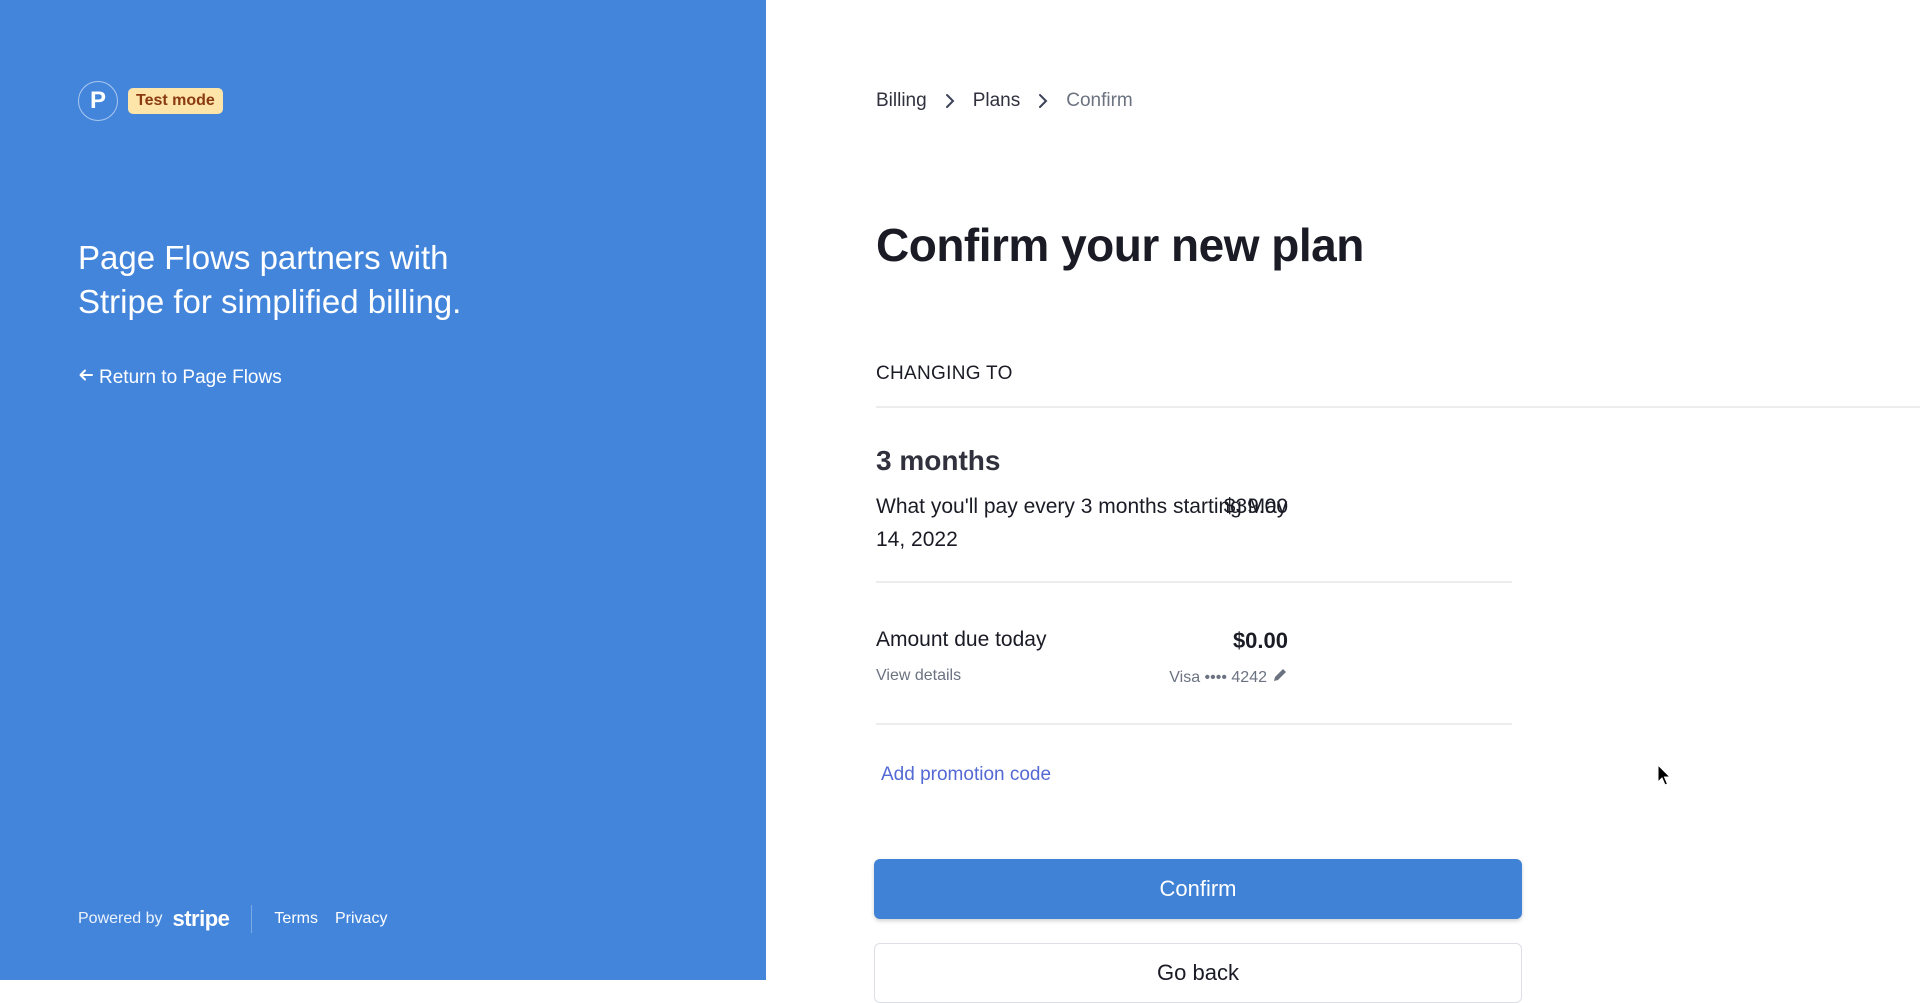 This screenshot has height=1003, width=1920. What do you see at coordinates (1198, 973) in the screenshot?
I see `go-back-button: Go back` at bounding box center [1198, 973].